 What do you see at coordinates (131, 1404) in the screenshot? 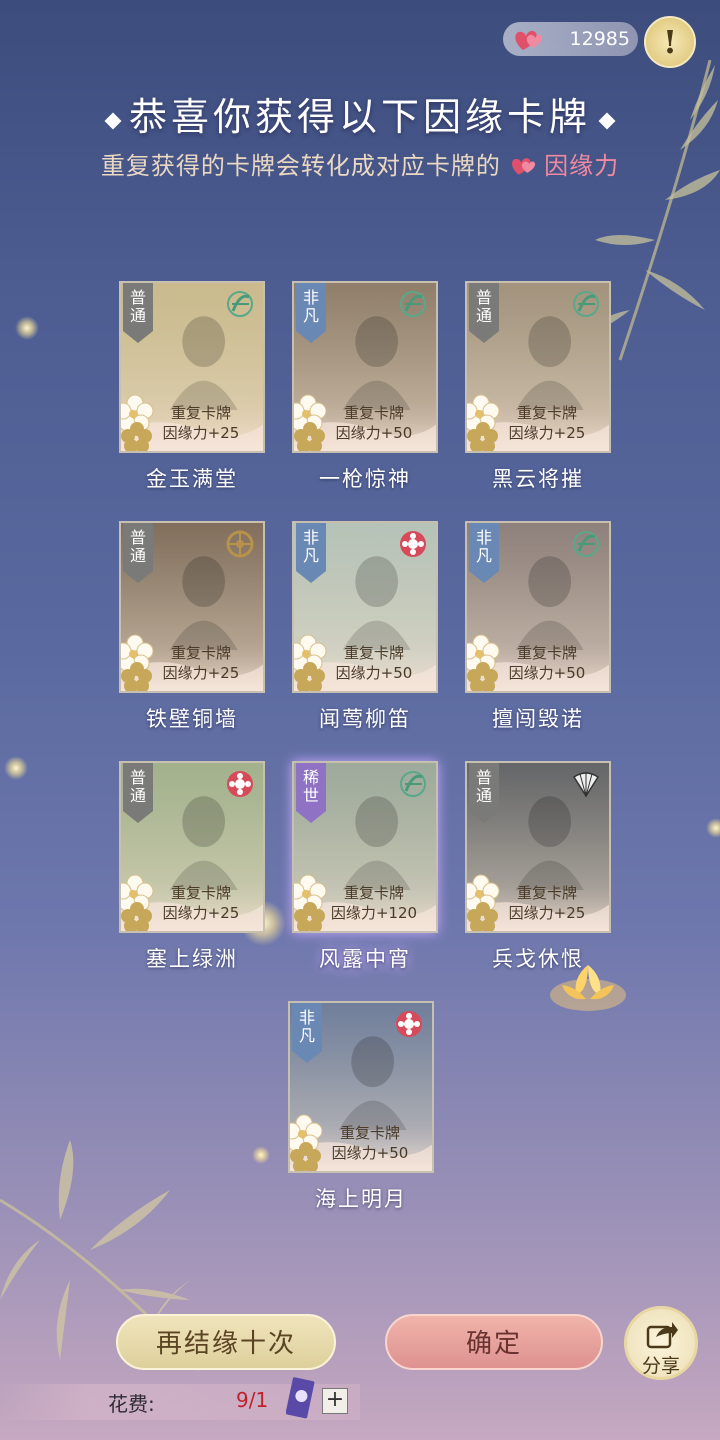
I see `cost-label: 花费:` at bounding box center [131, 1404].